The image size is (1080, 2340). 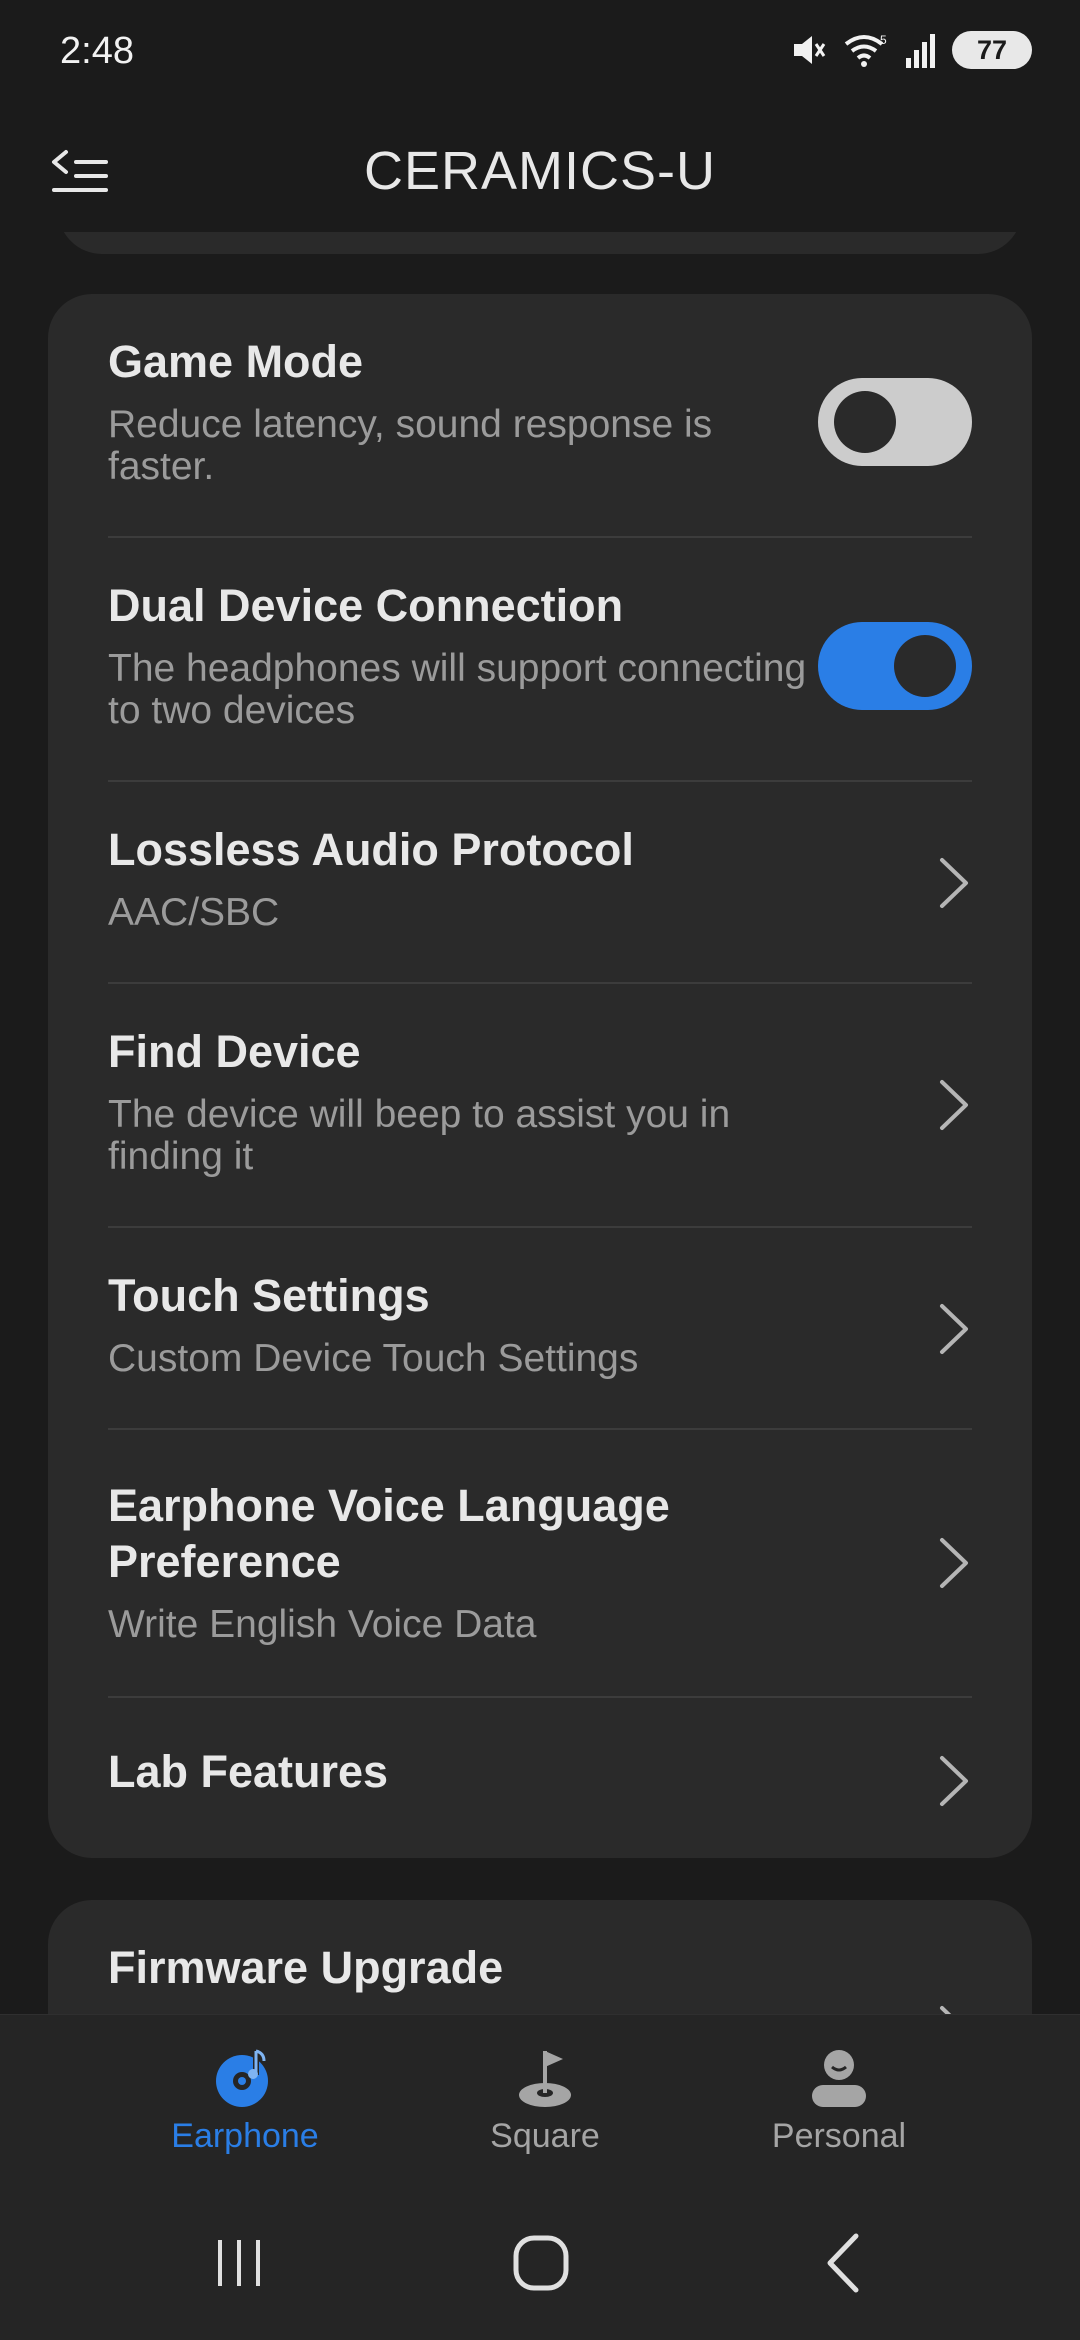 What do you see at coordinates (371, 849) in the screenshot?
I see `setting-title: Lossless Audio Protocol` at bounding box center [371, 849].